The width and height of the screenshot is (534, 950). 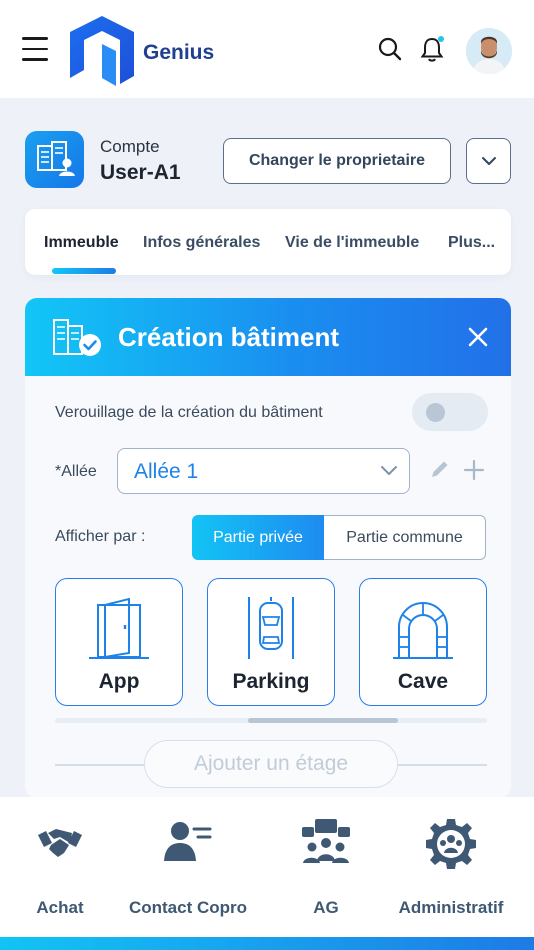 I want to click on hamburger-icon, so click(x=35, y=49).